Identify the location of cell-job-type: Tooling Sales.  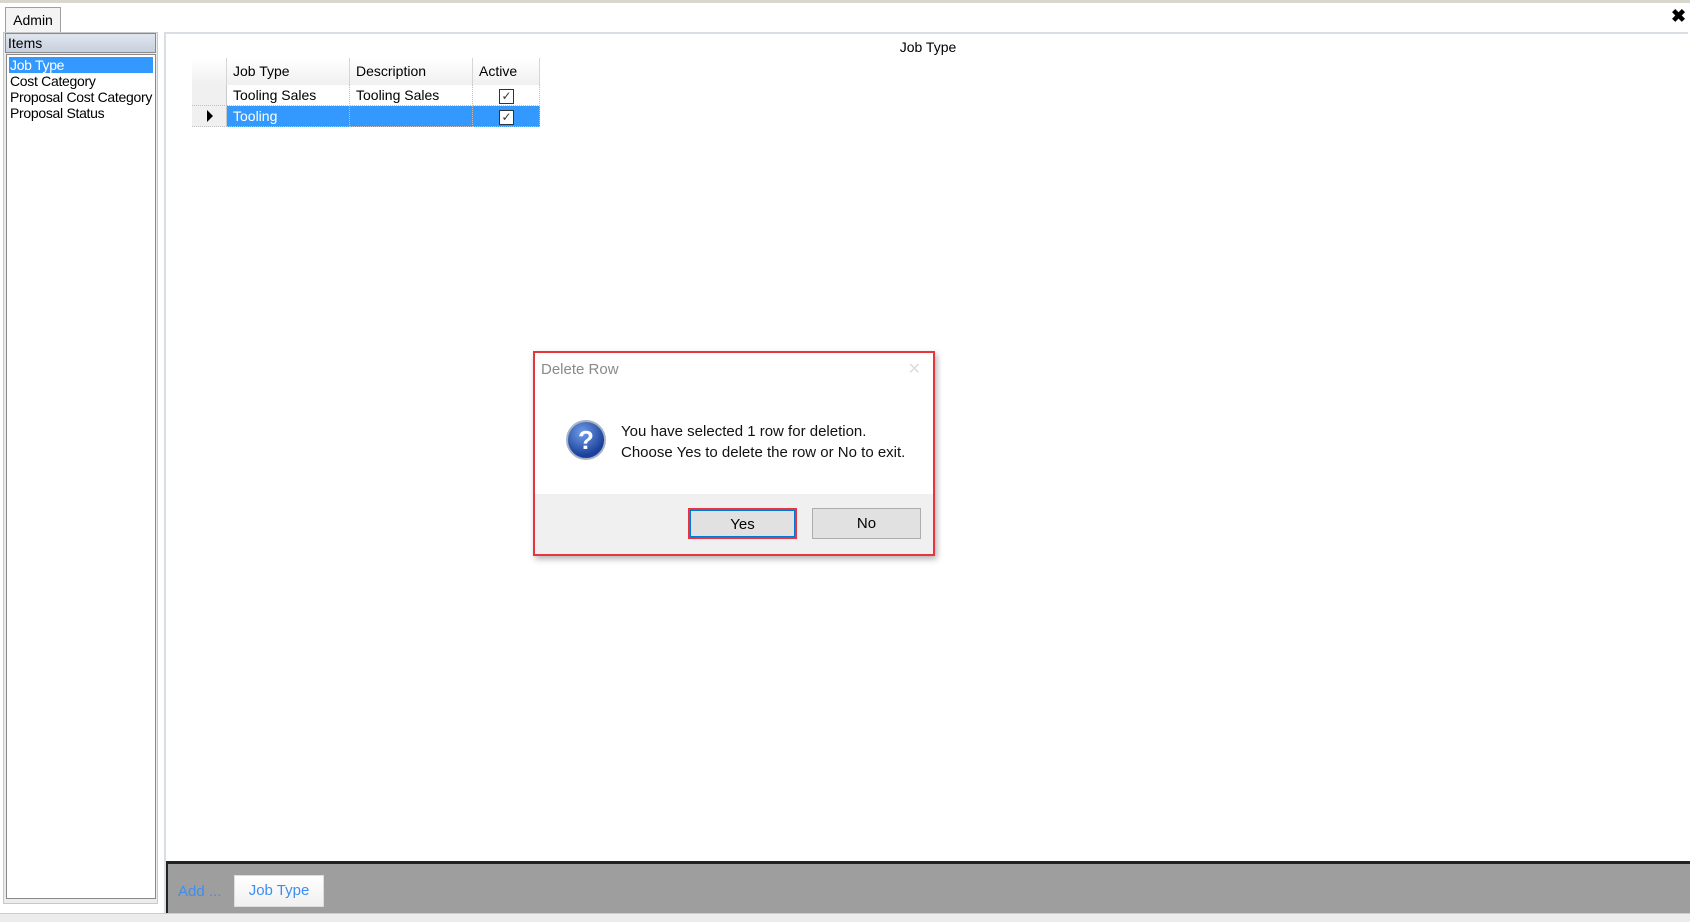
(288, 95).